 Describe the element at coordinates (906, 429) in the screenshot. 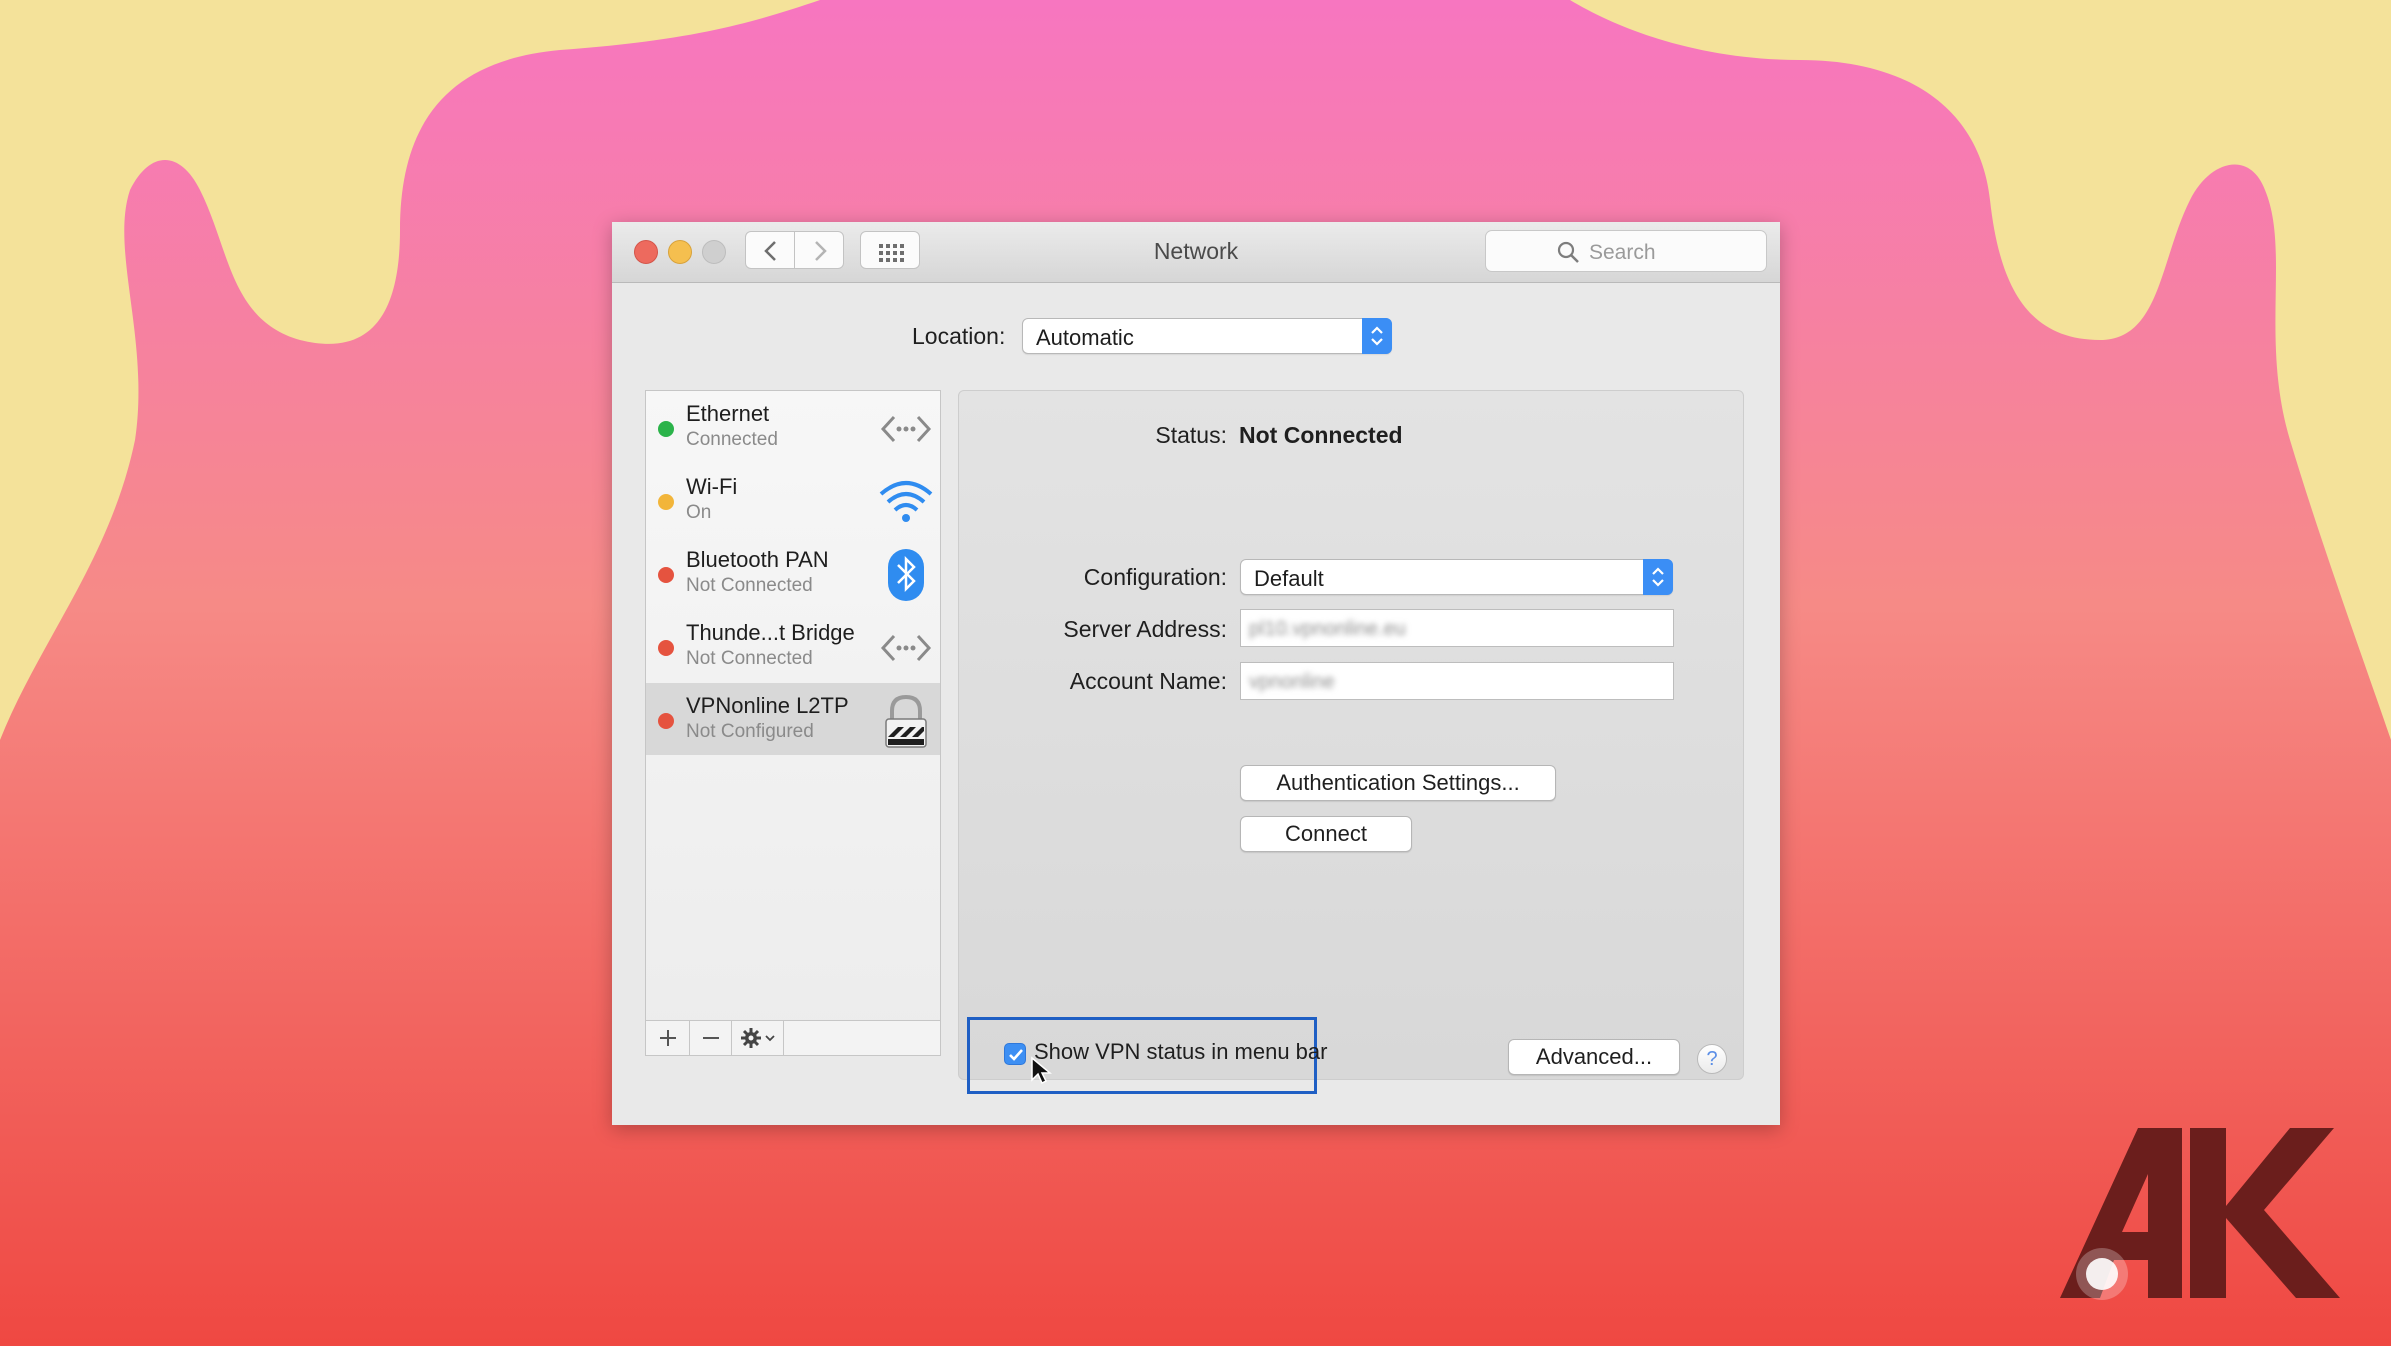

I see `ethernet-icon` at that location.